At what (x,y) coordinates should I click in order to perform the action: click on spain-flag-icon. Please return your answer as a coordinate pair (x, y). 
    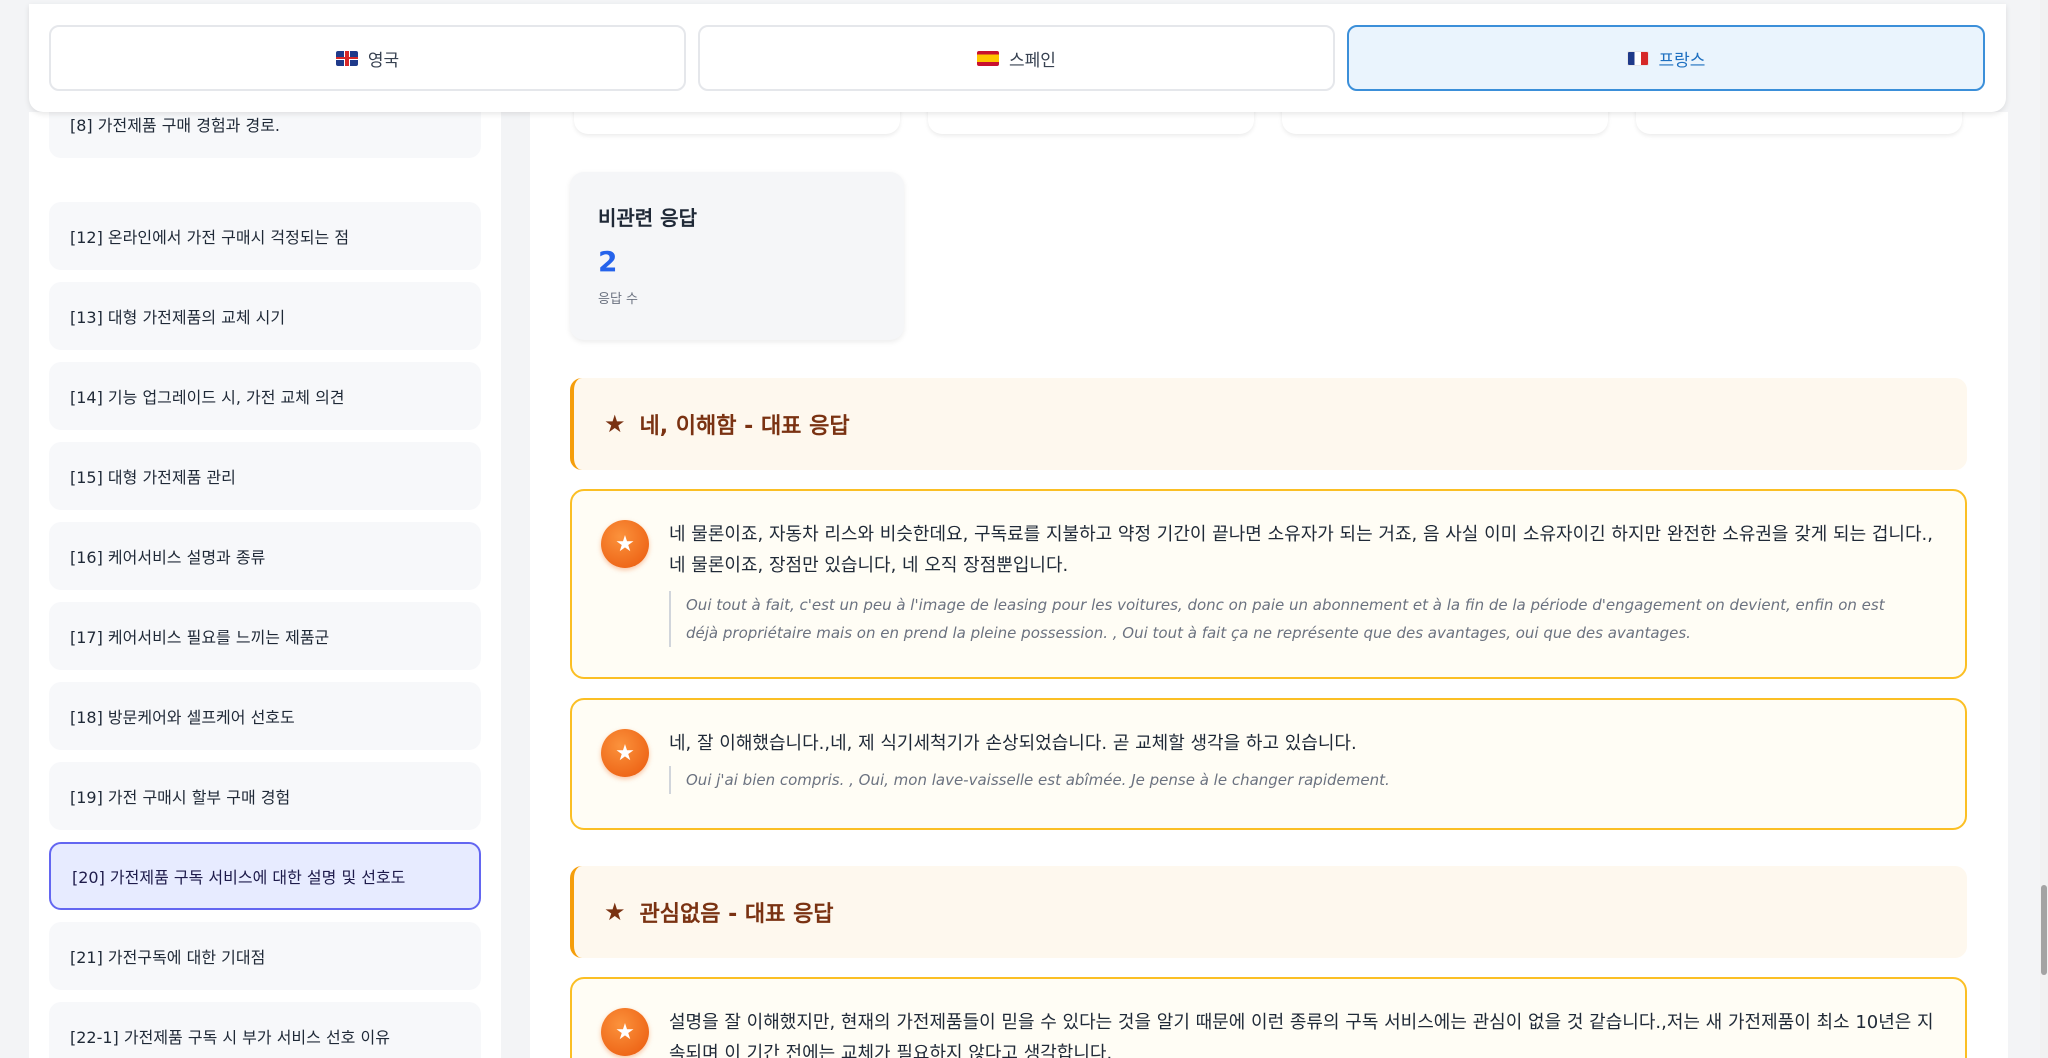
    Looking at the image, I should click on (988, 58).